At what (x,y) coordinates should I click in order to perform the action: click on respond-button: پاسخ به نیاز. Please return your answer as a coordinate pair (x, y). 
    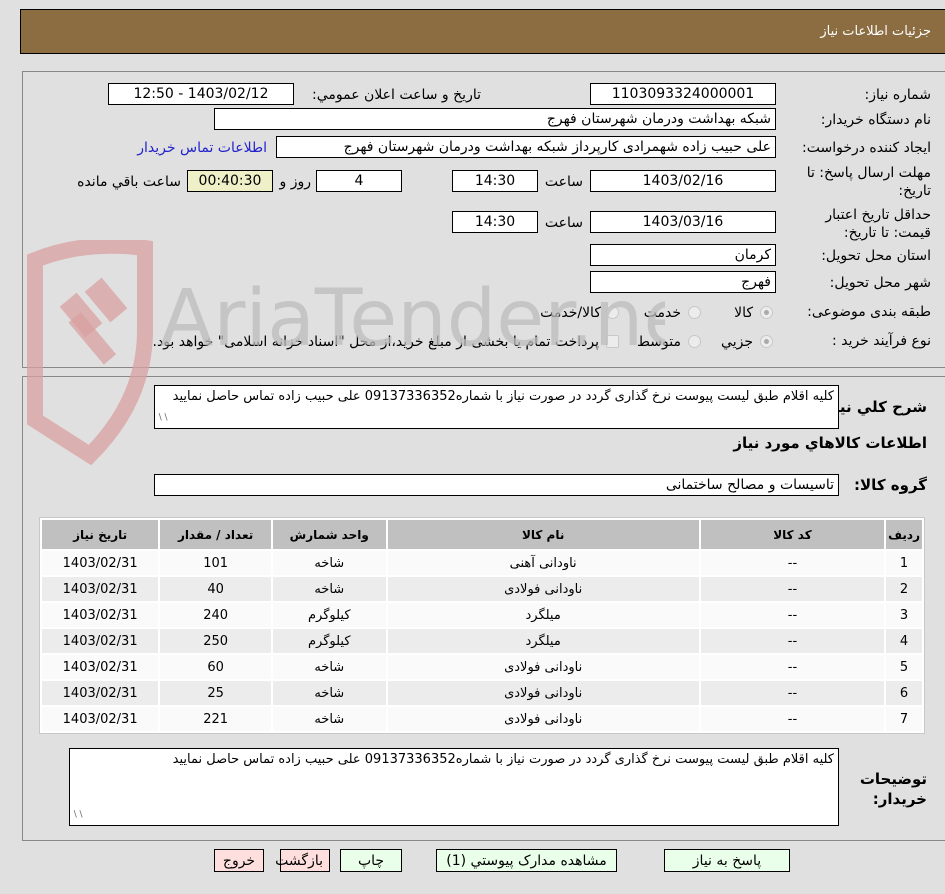
    Looking at the image, I should click on (727, 860).